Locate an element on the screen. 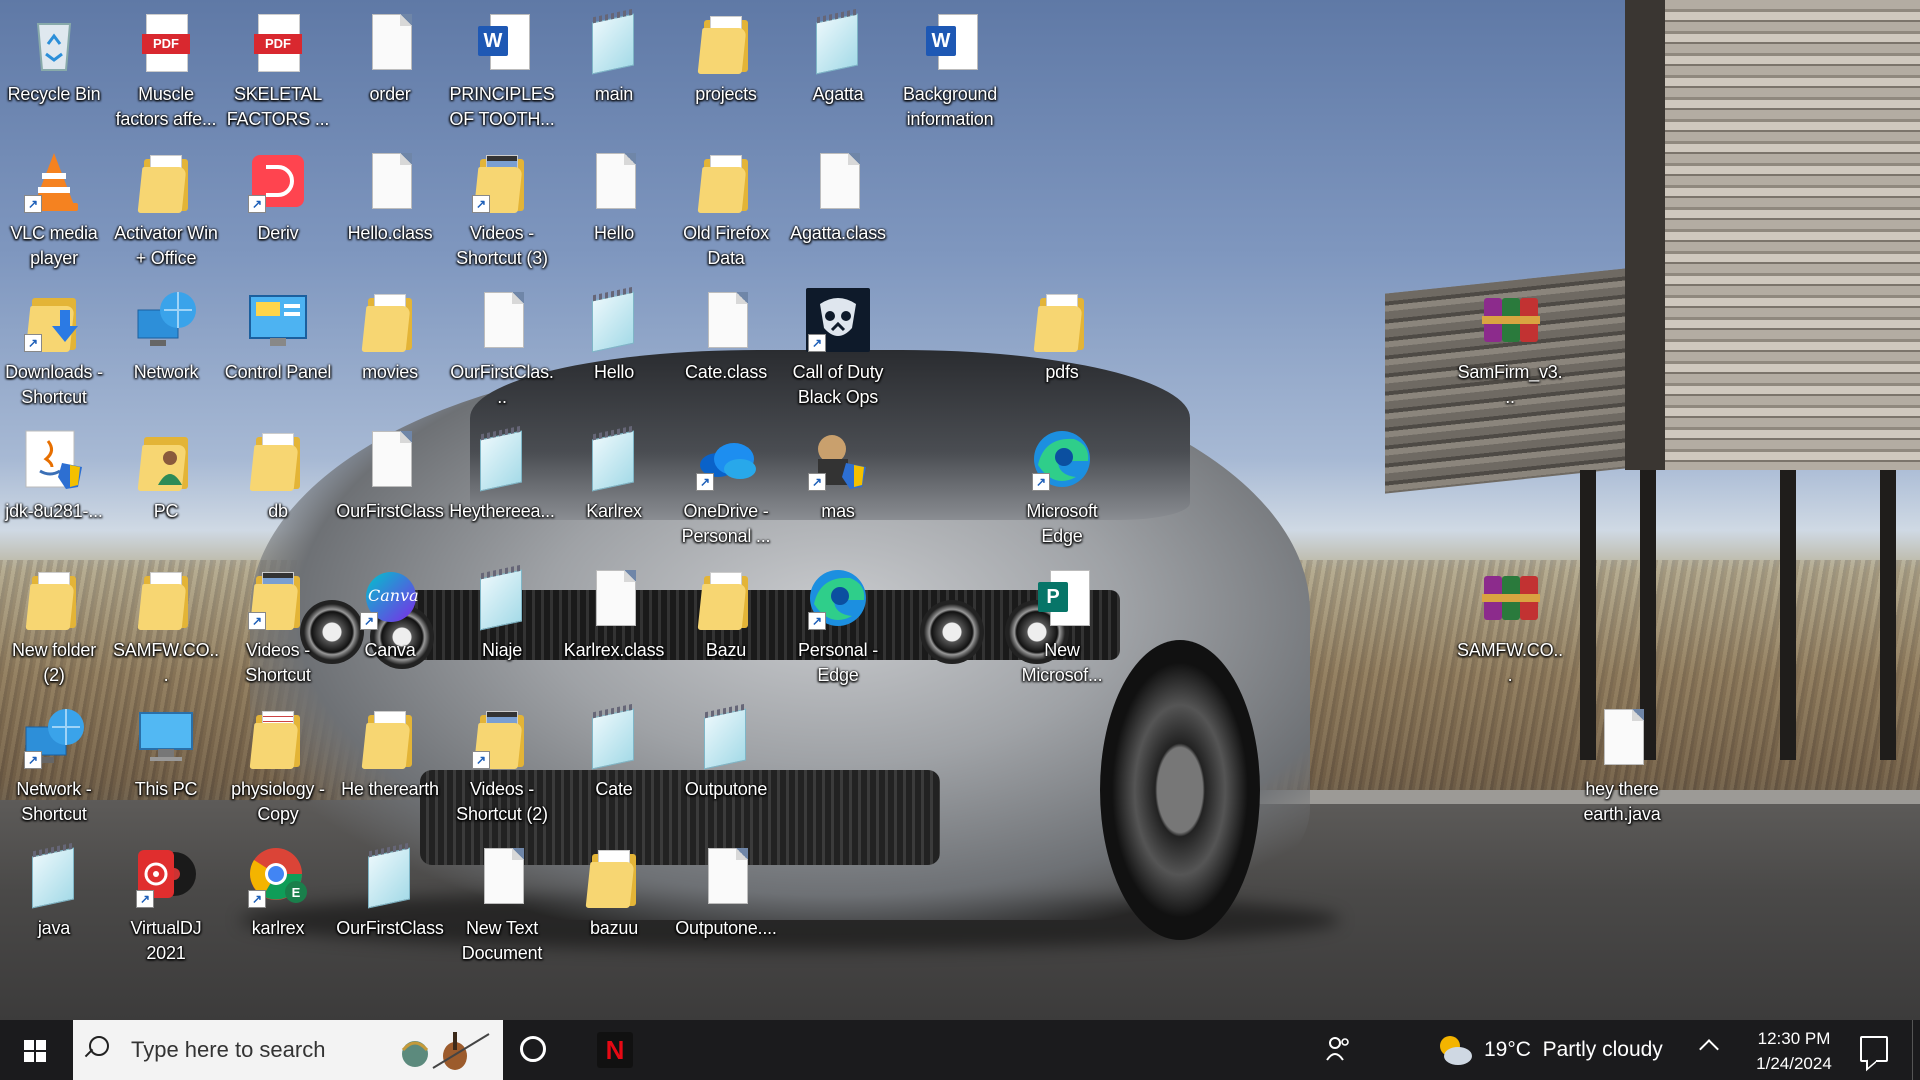 The image size is (1920, 1080). taskbar-clock: 12:30 PM 1/24/2024 is located at coordinates (1794, 1051).